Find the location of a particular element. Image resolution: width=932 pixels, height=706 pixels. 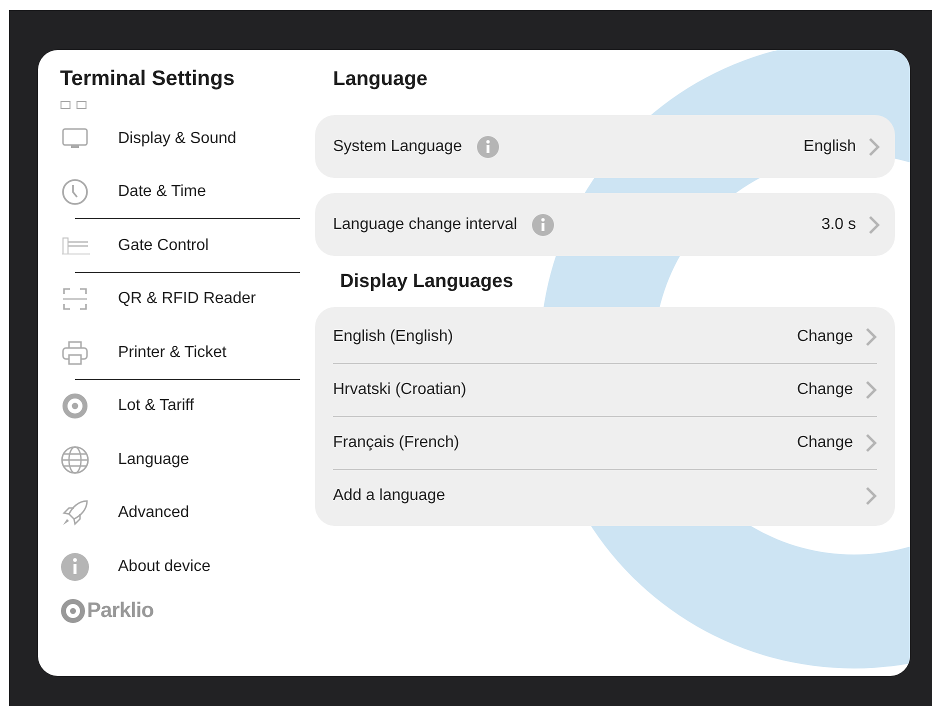

sidebar-item: Lot & Tariff is located at coordinates (180, 406).